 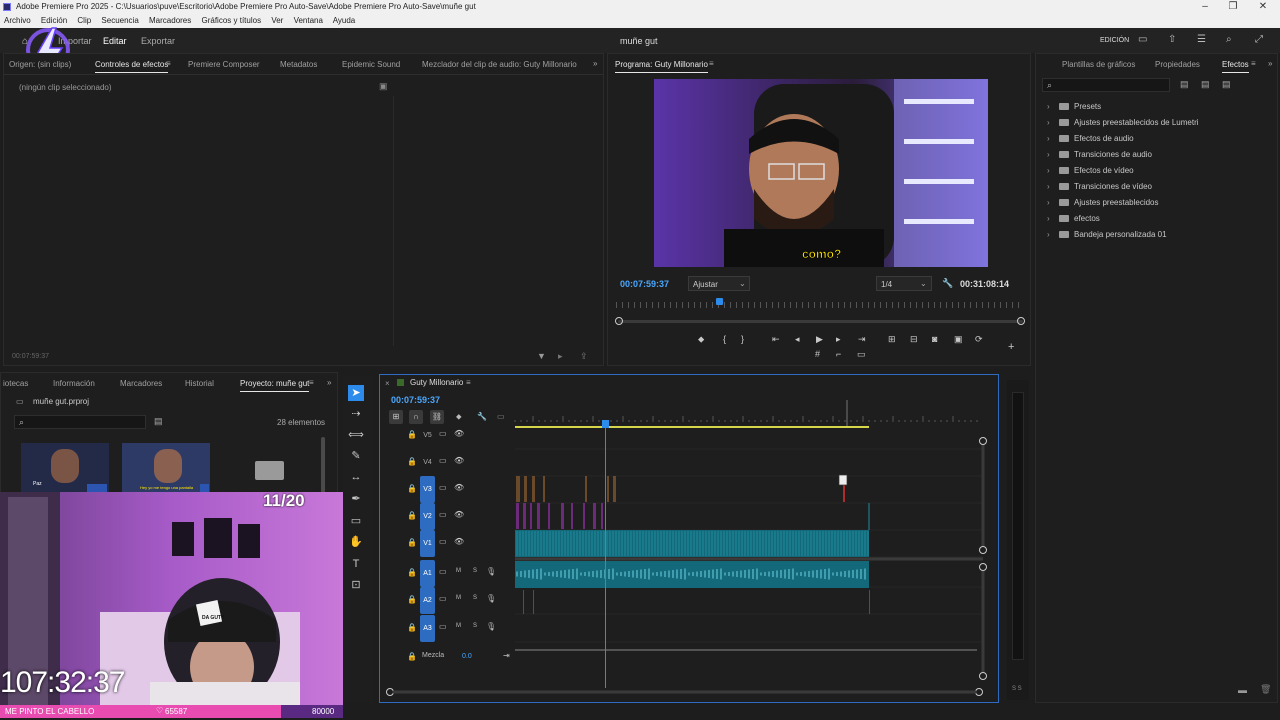 What do you see at coordinates (1074, 106) in the screenshot?
I see `effects-item-presets: › Presets` at bounding box center [1074, 106].